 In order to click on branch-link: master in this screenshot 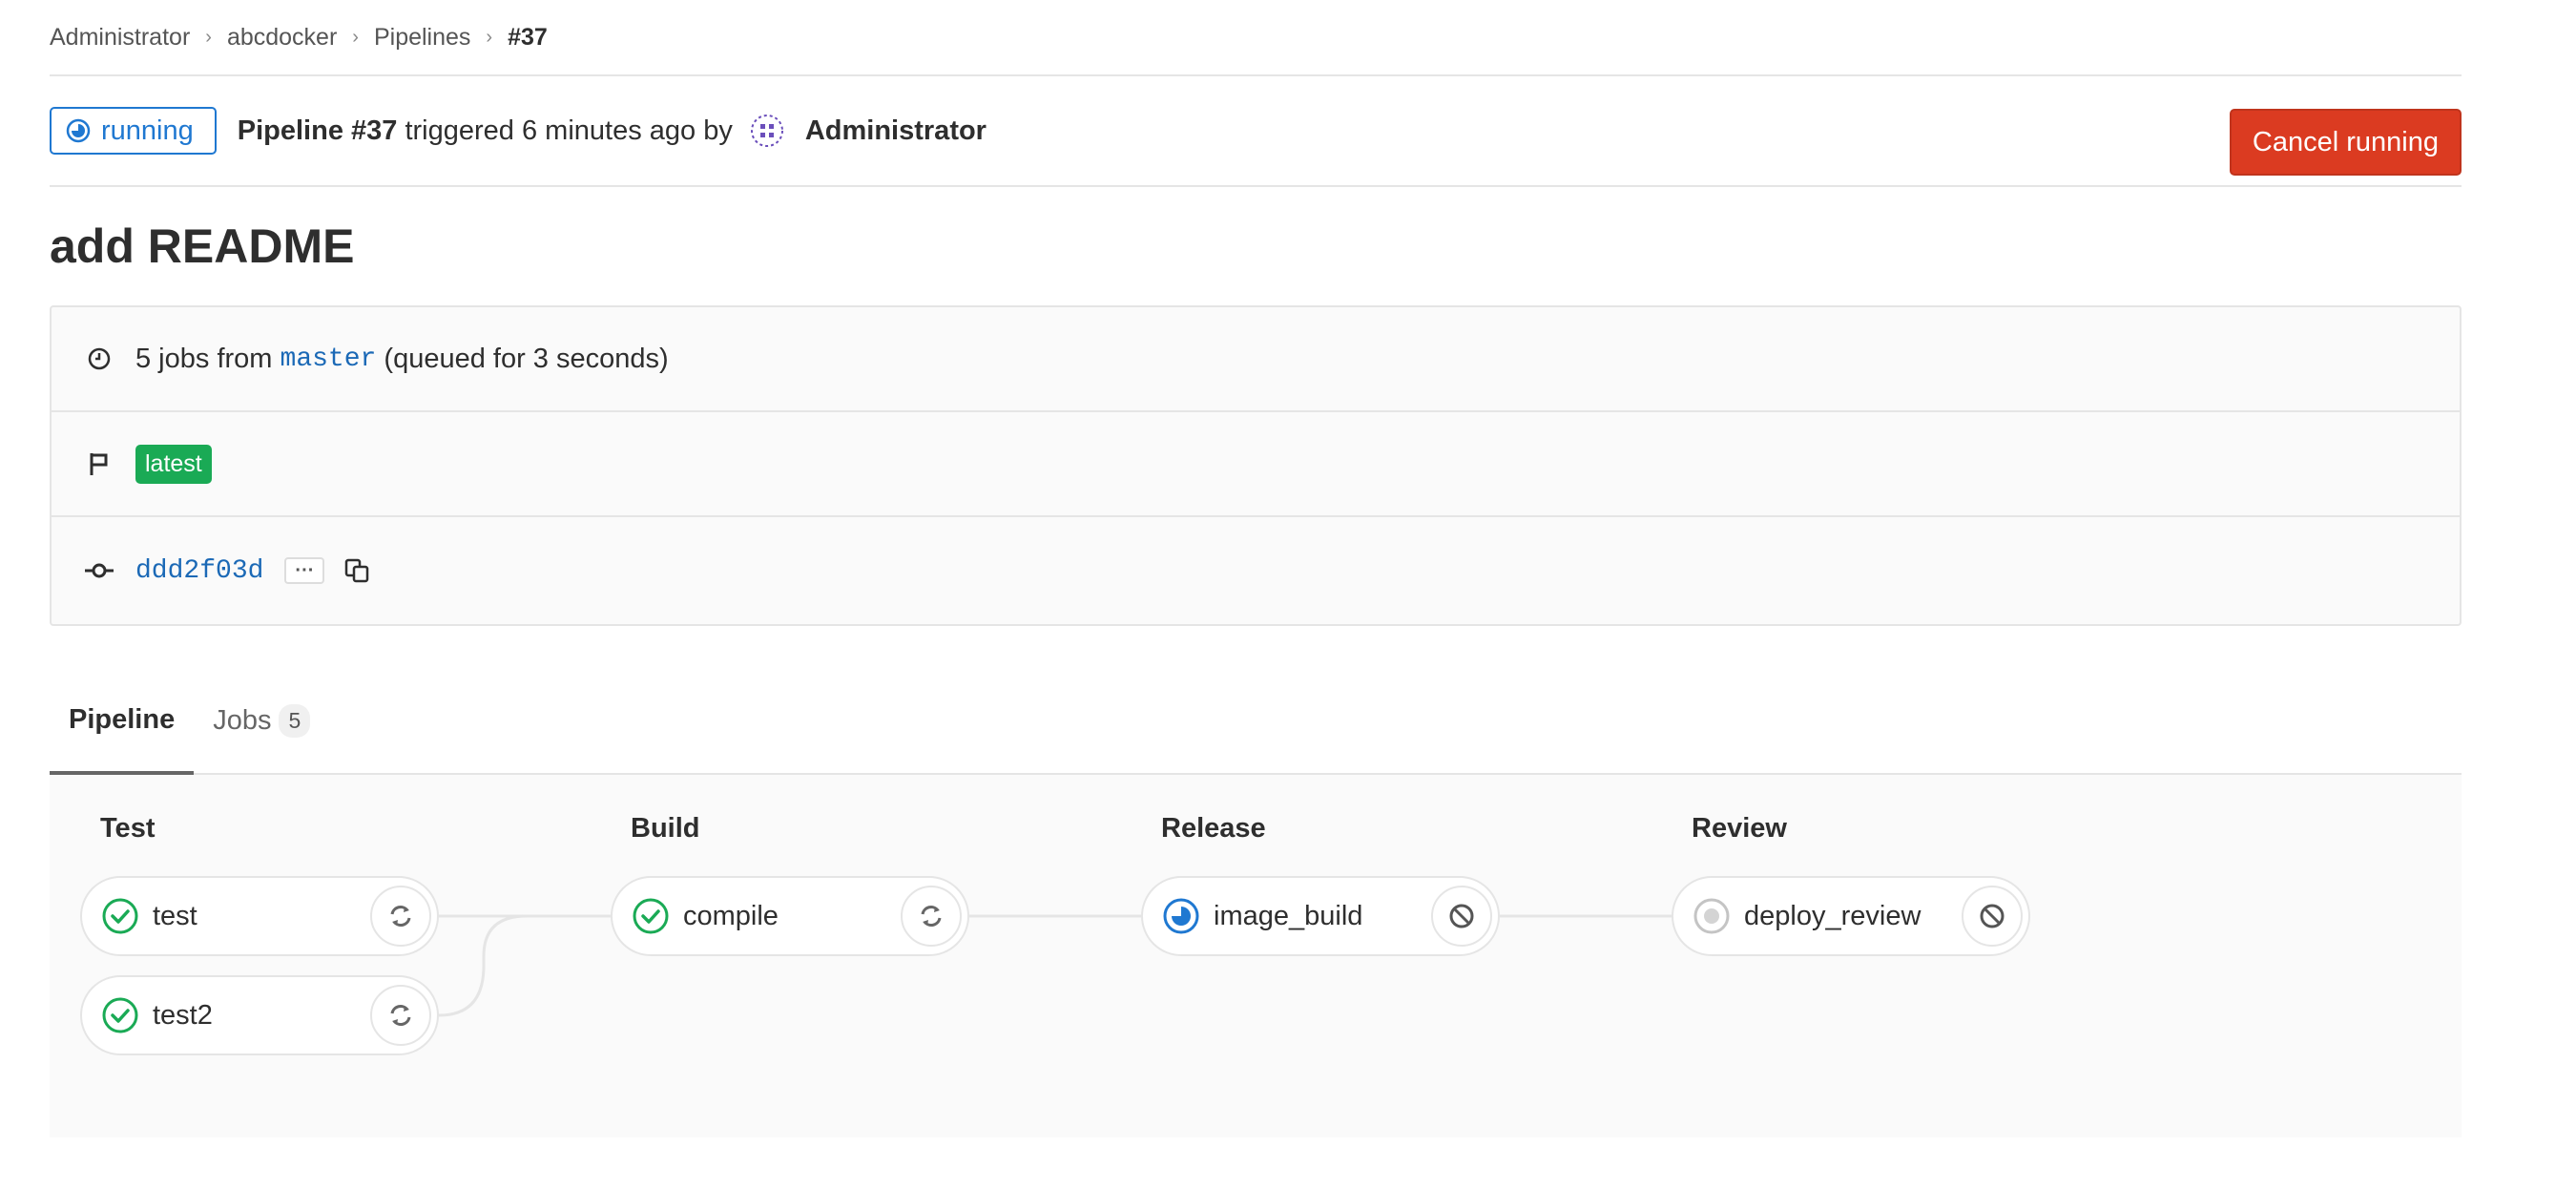, I will do `click(328, 359)`.